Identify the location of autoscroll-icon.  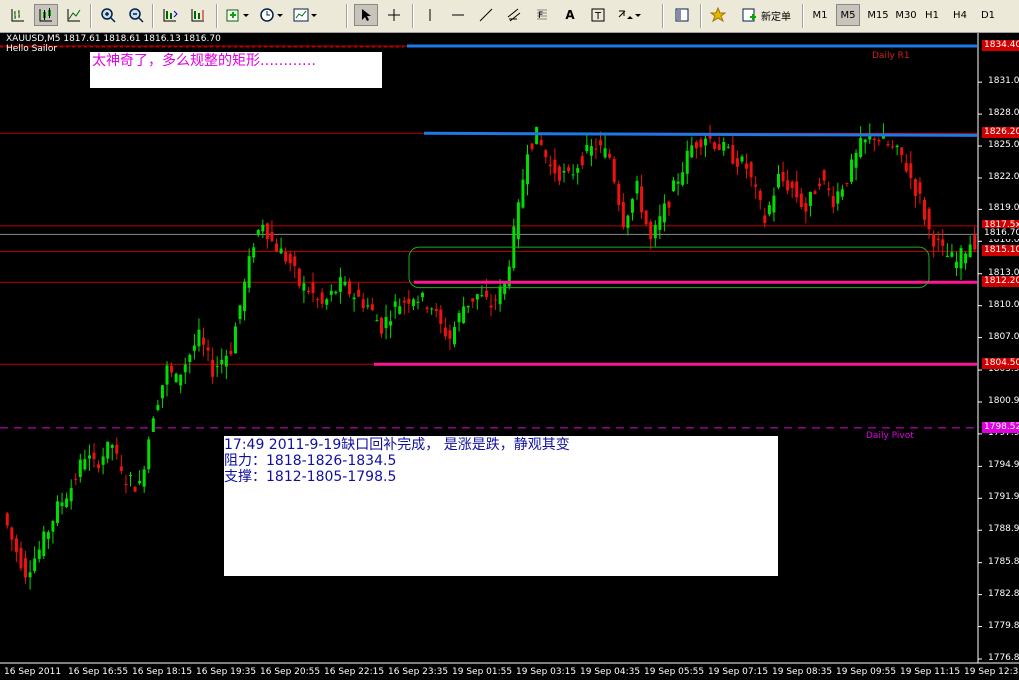
(198, 15).